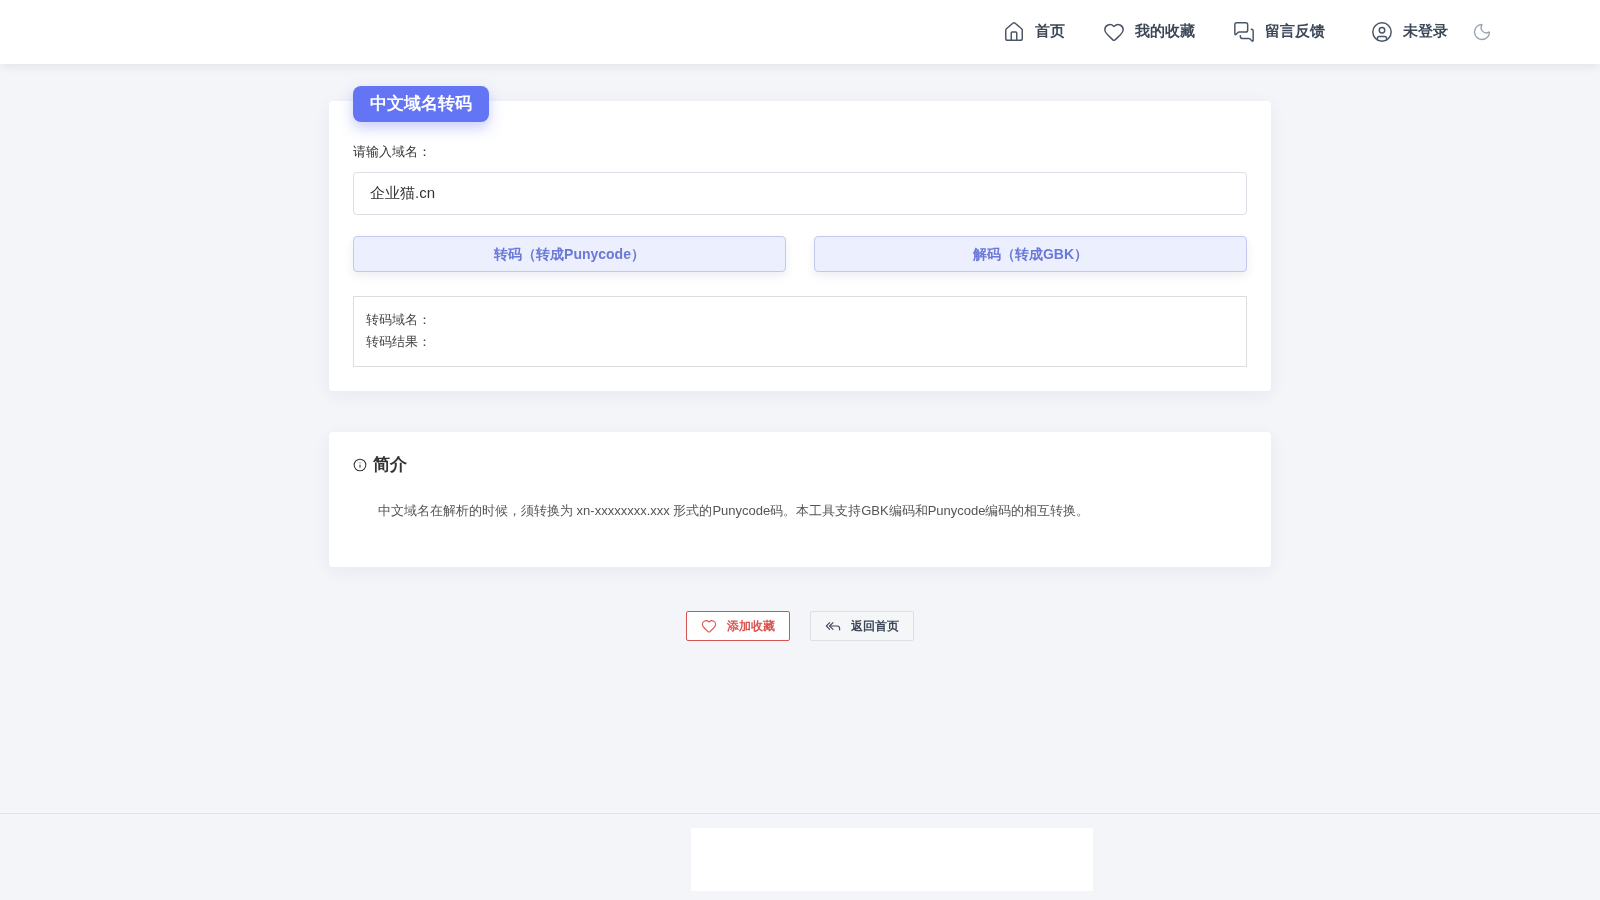  I want to click on back-home-button: 返回首页, so click(862, 626).